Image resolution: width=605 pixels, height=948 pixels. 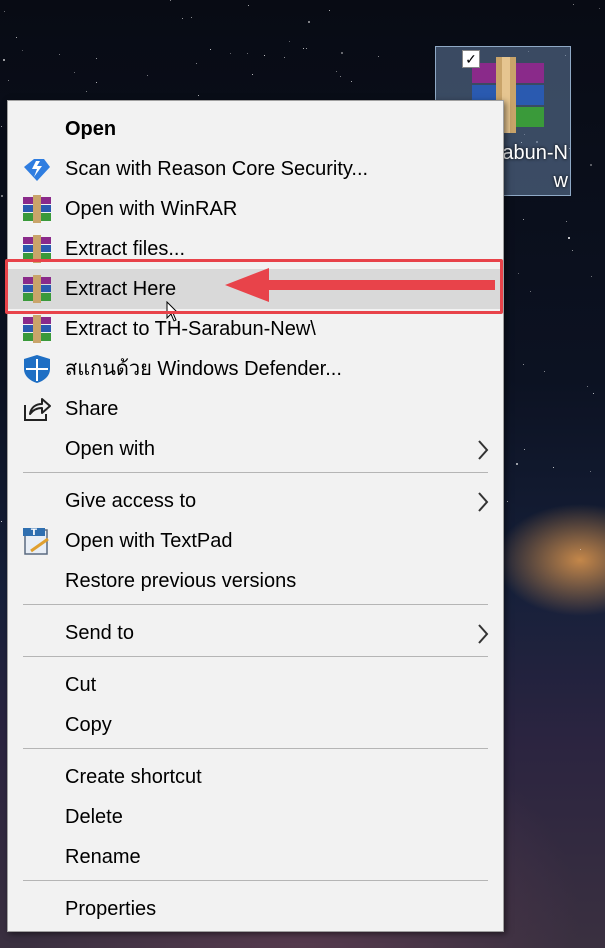 What do you see at coordinates (181, 581) in the screenshot?
I see `menu-item-label: Restore previous versions` at bounding box center [181, 581].